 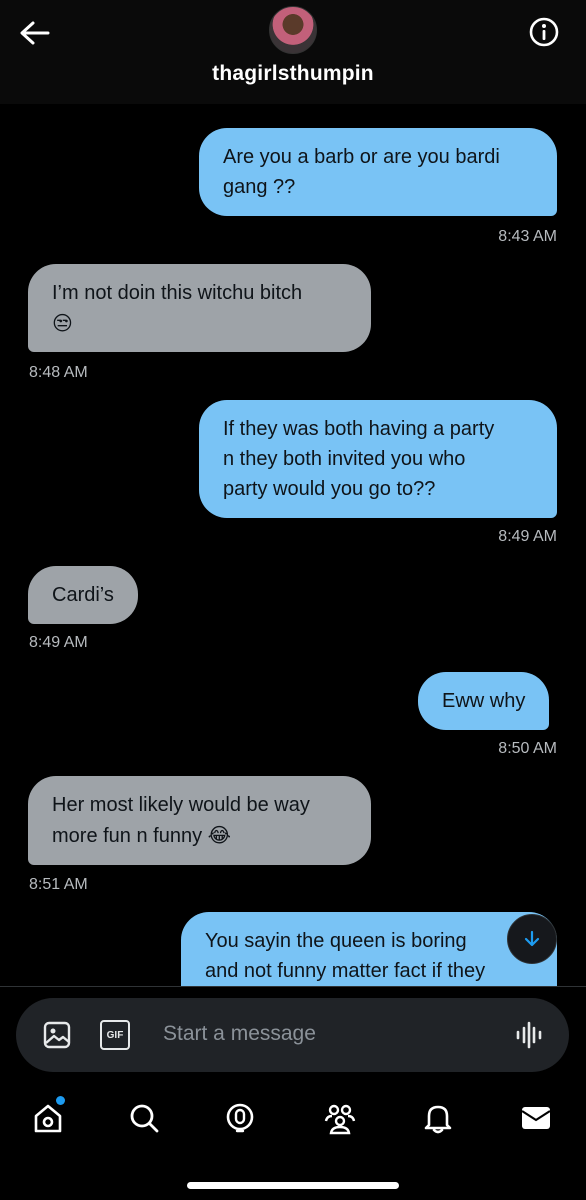 What do you see at coordinates (293, 986) in the screenshot?
I see `divider` at bounding box center [293, 986].